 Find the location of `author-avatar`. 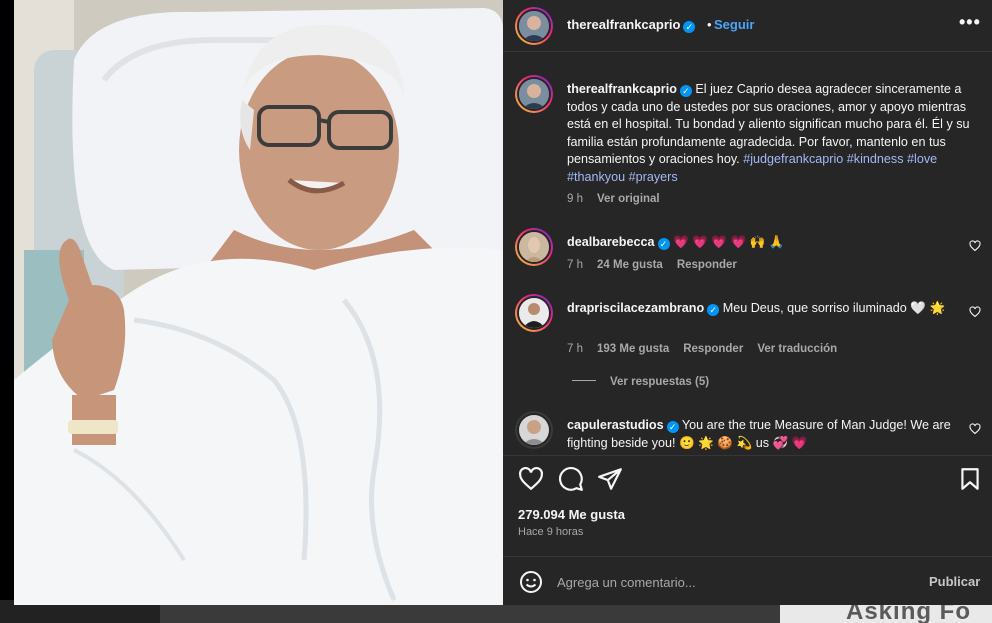

author-avatar is located at coordinates (534, 26).